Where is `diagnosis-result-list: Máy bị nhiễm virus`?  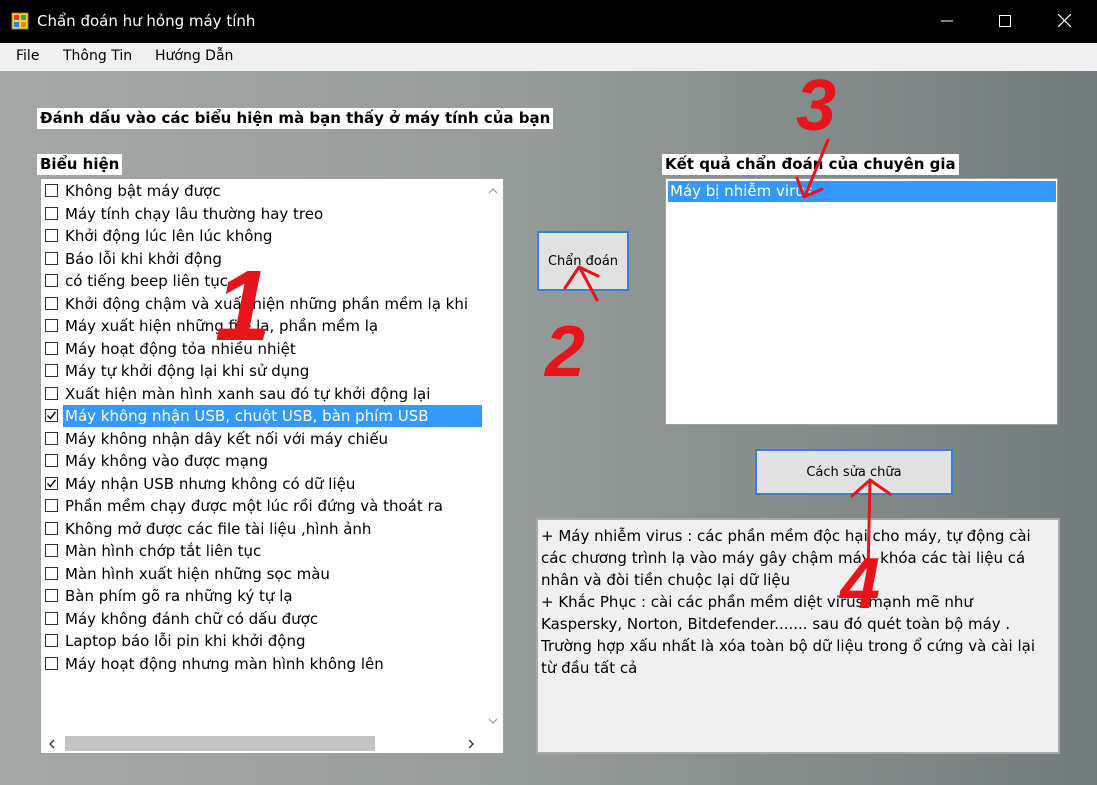 diagnosis-result-list: Máy bị nhiễm virus is located at coordinates (861, 301).